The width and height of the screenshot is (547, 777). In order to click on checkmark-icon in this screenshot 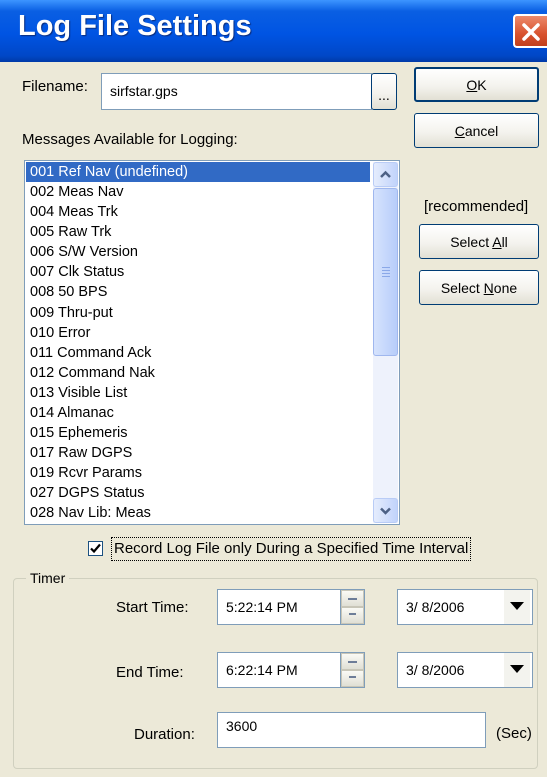, I will do `click(95, 548)`.